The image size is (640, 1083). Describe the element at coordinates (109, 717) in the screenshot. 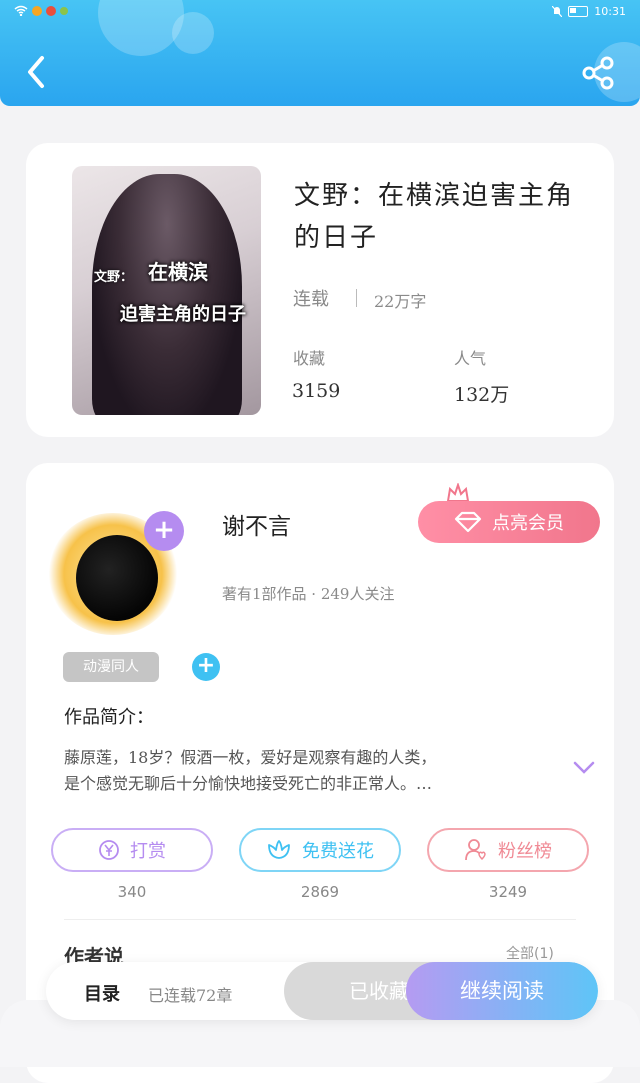

I see `intro-title: 作品简介：` at that location.